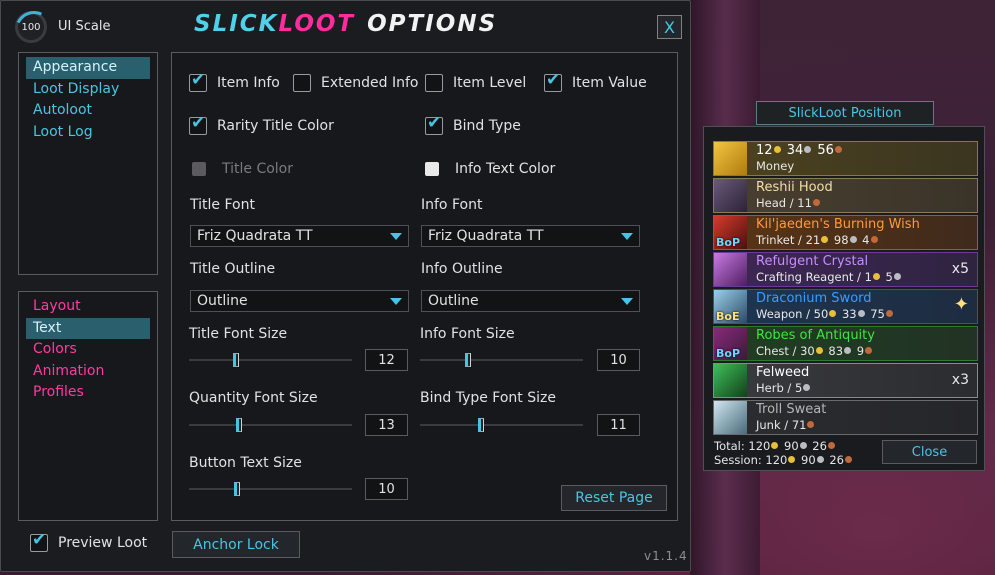 The image size is (995, 575). I want to click on nav-item-colors: Colors, so click(88, 350).